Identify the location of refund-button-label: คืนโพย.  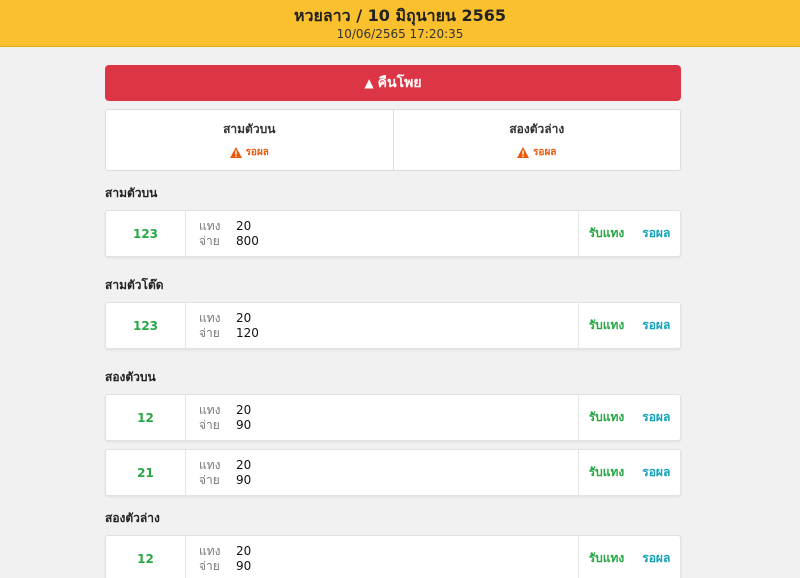
(399, 83).